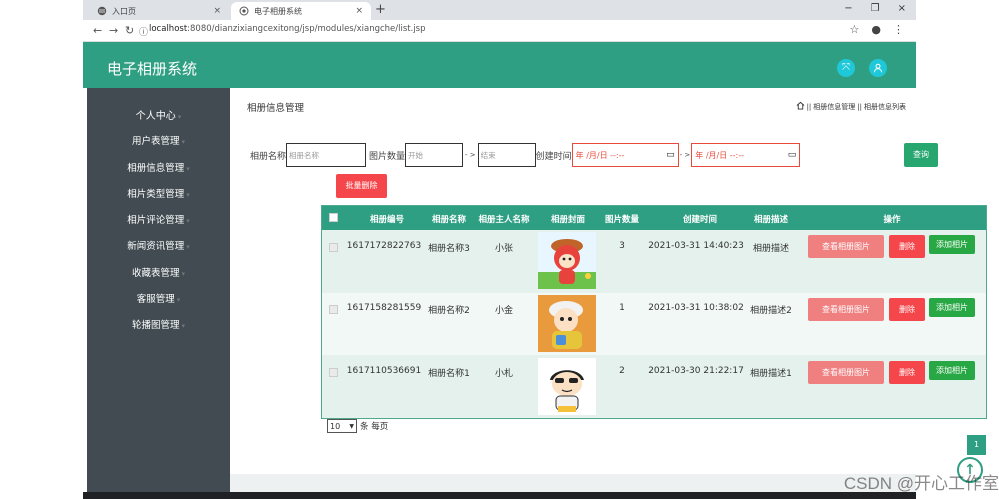 The height and width of the screenshot is (499, 999). I want to click on app-header: 电子相册系统 ⤧, so click(499, 65).